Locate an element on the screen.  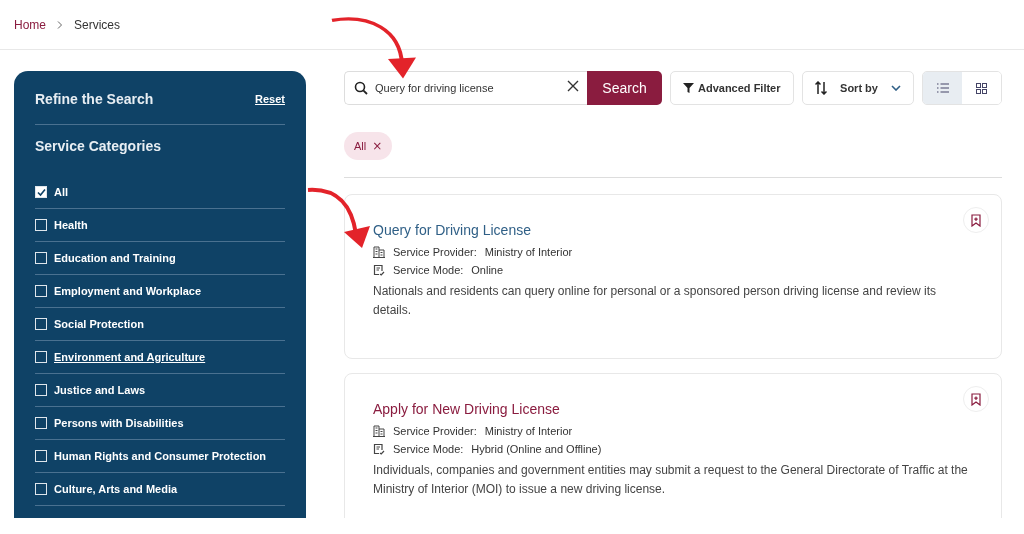
chip-label: All is located at coordinates (360, 146).